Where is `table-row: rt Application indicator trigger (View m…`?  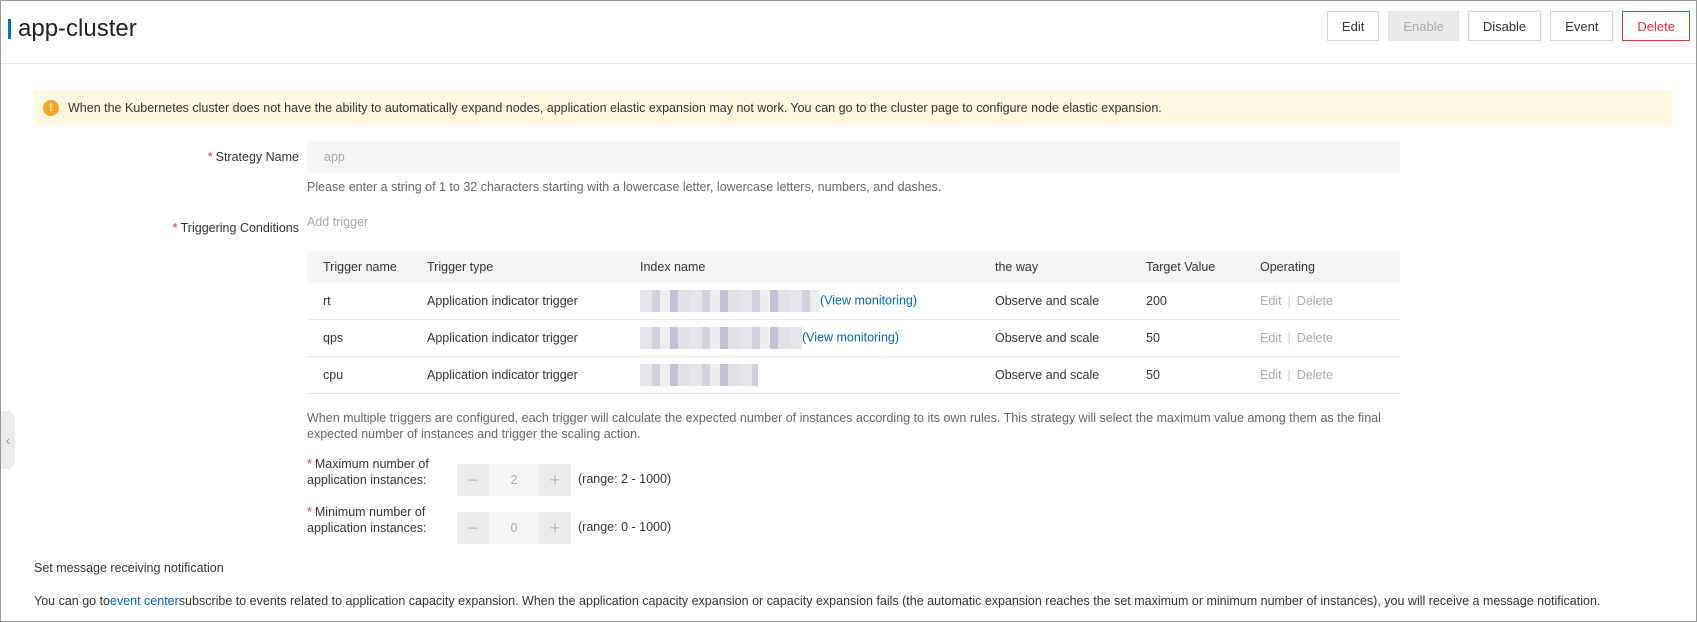
table-row: rt Application indicator trigger (View m… is located at coordinates (853, 301).